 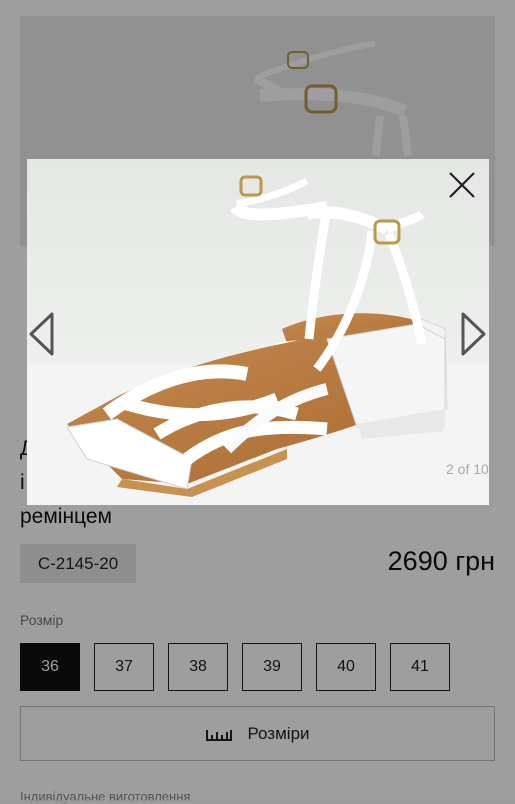 What do you see at coordinates (42, 334) in the screenshot?
I see `chevron-left-icon` at bounding box center [42, 334].